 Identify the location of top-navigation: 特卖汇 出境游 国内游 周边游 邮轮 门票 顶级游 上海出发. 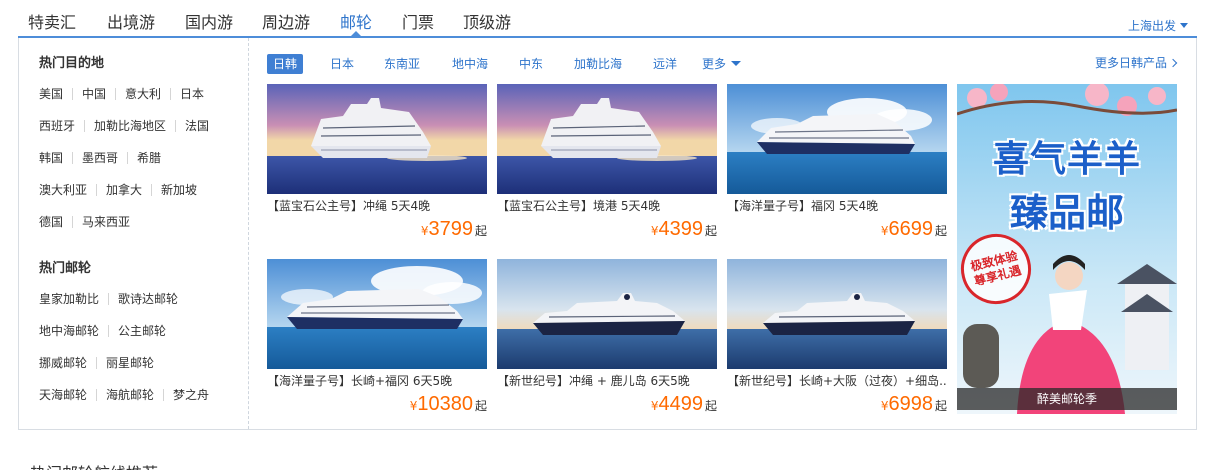
(612, 19).